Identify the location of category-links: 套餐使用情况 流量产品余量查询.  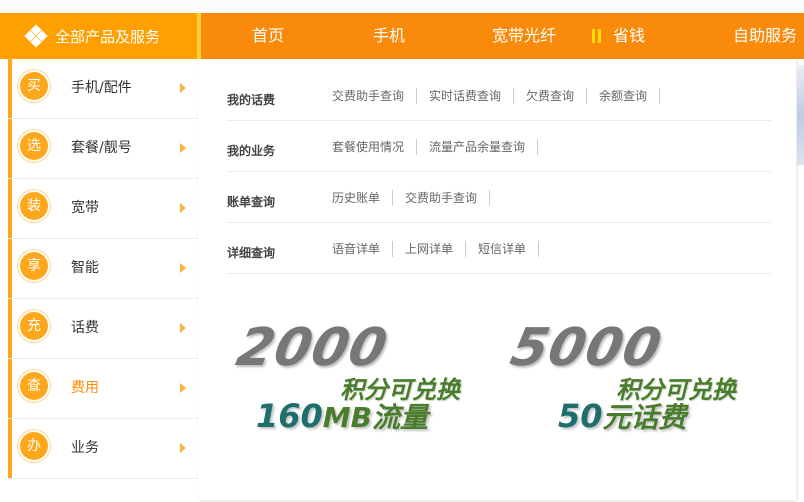
(435, 147).